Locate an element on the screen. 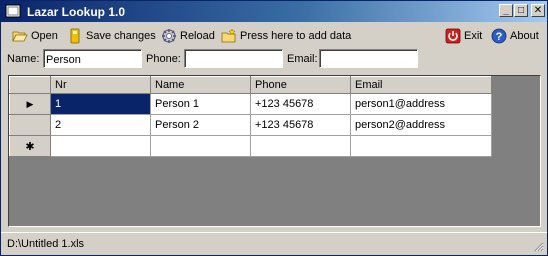 The image size is (548, 256). about-button: ? About is located at coordinates (515, 36).